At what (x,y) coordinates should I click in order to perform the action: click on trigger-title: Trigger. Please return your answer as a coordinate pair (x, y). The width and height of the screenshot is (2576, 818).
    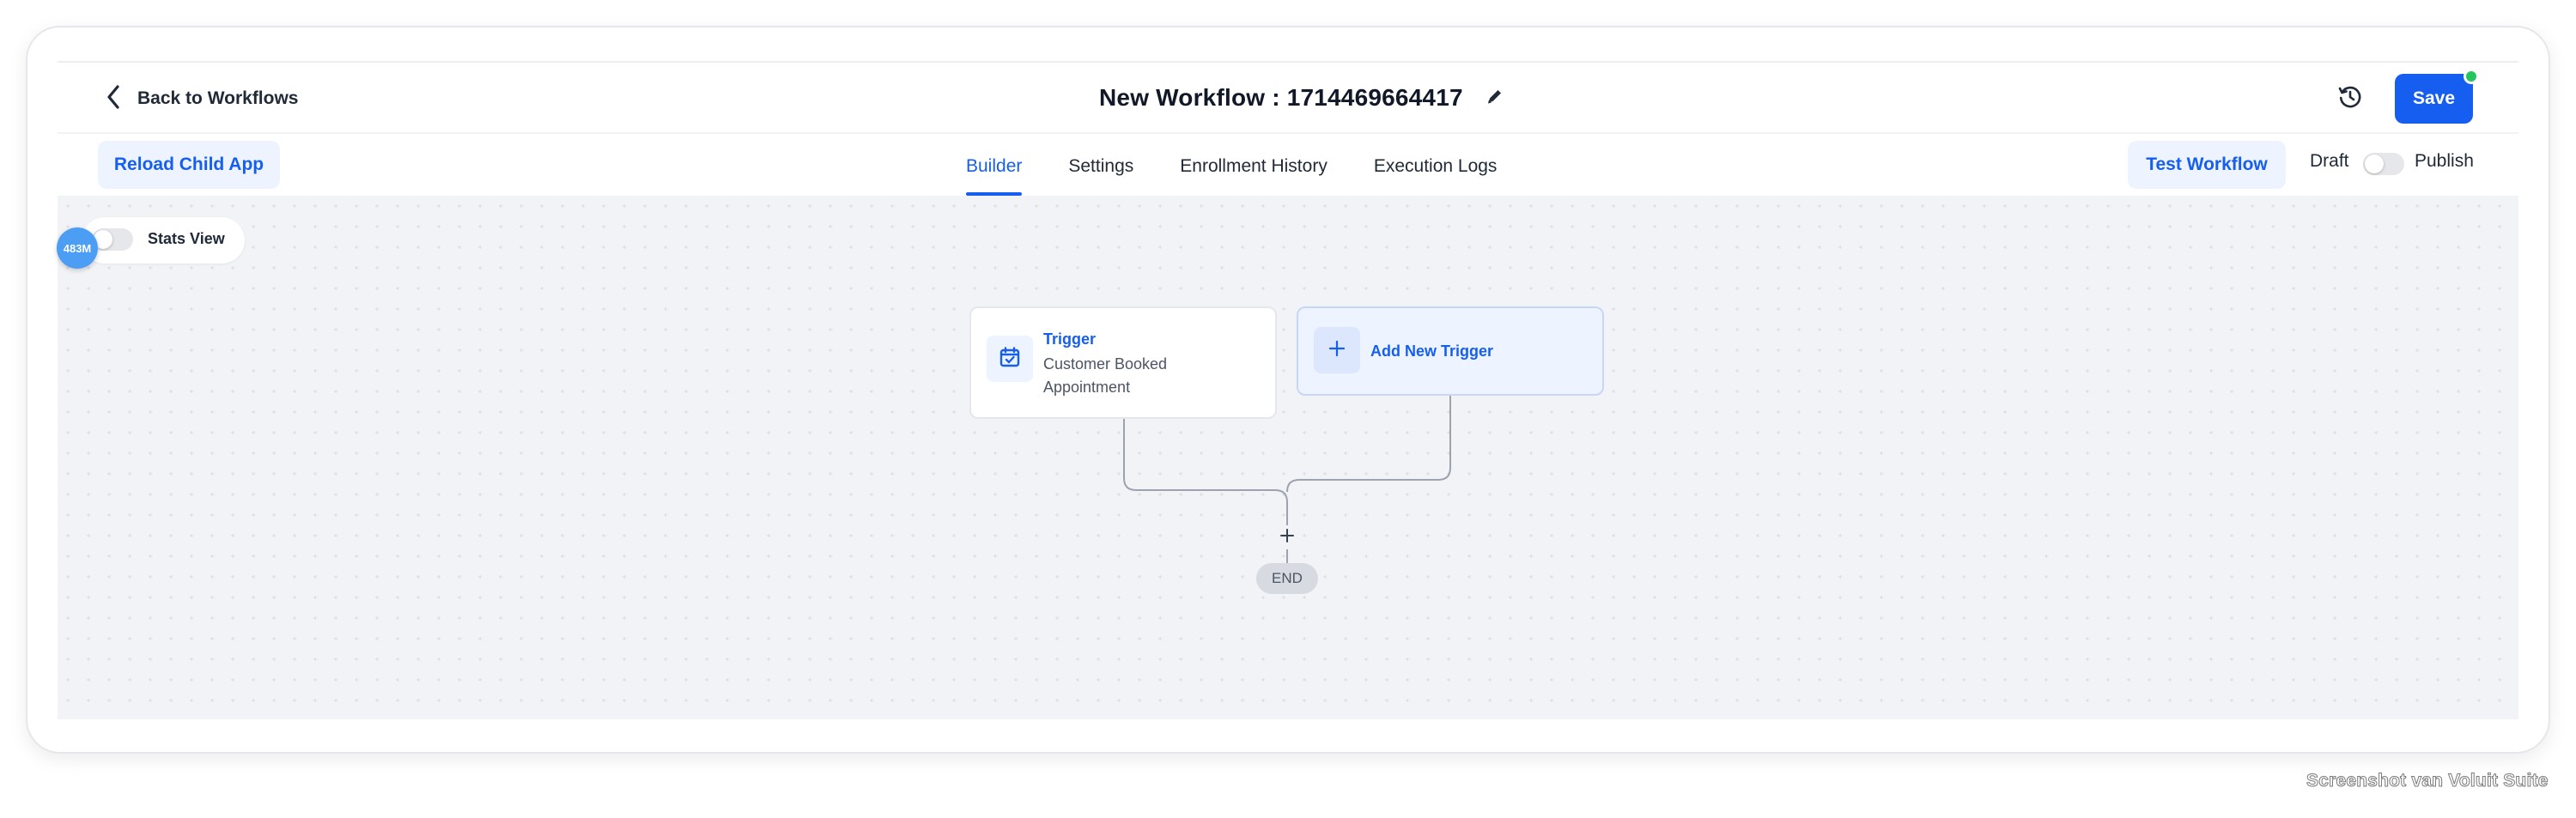
    Looking at the image, I should click on (1070, 339).